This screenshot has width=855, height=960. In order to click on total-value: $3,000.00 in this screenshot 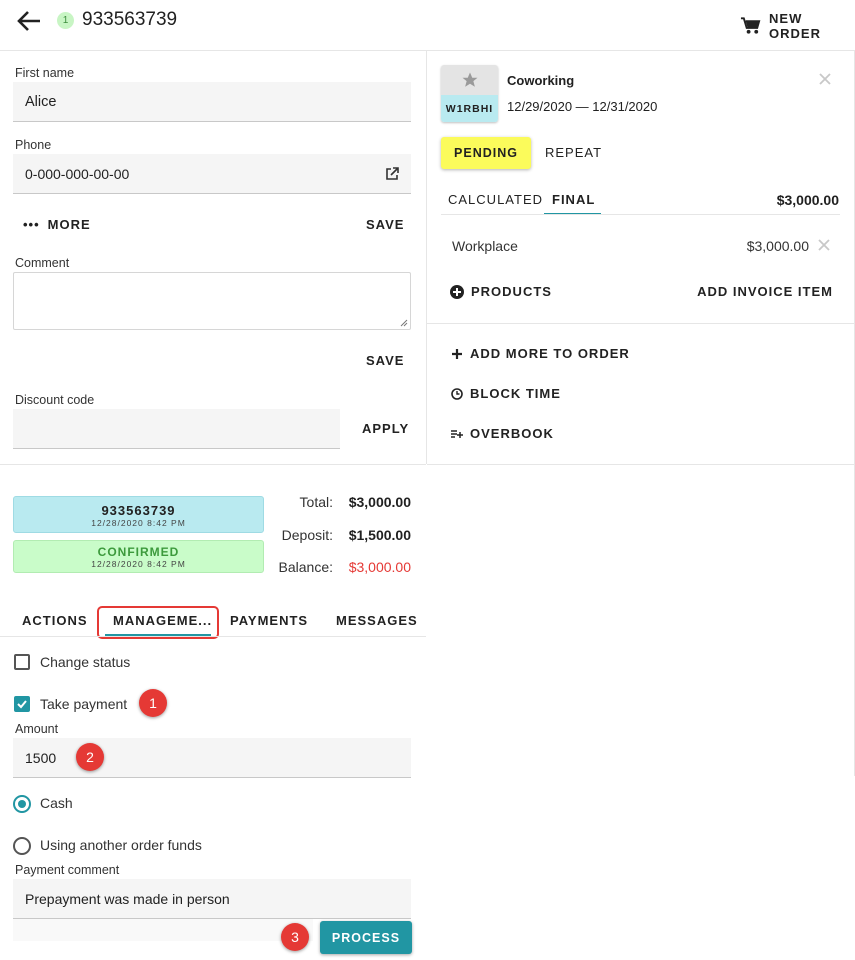, I will do `click(379, 502)`.